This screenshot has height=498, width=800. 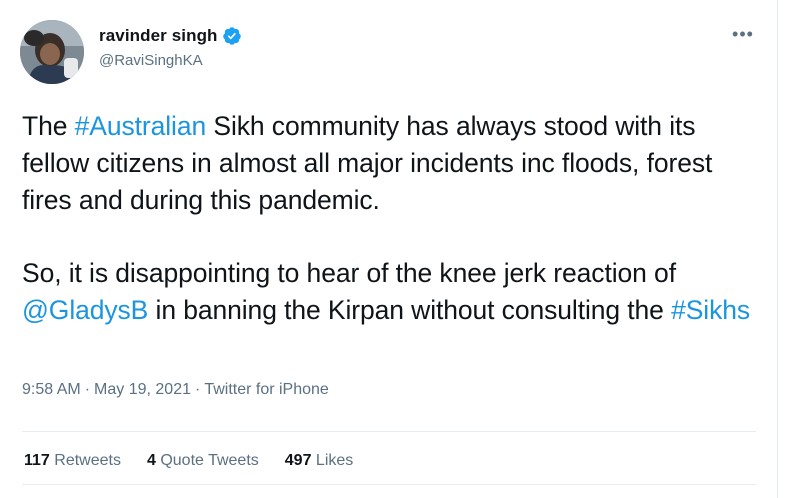 What do you see at coordinates (141, 126) in the screenshot?
I see `hashtag-australian-link: #Australian` at bounding box center [141, 126].